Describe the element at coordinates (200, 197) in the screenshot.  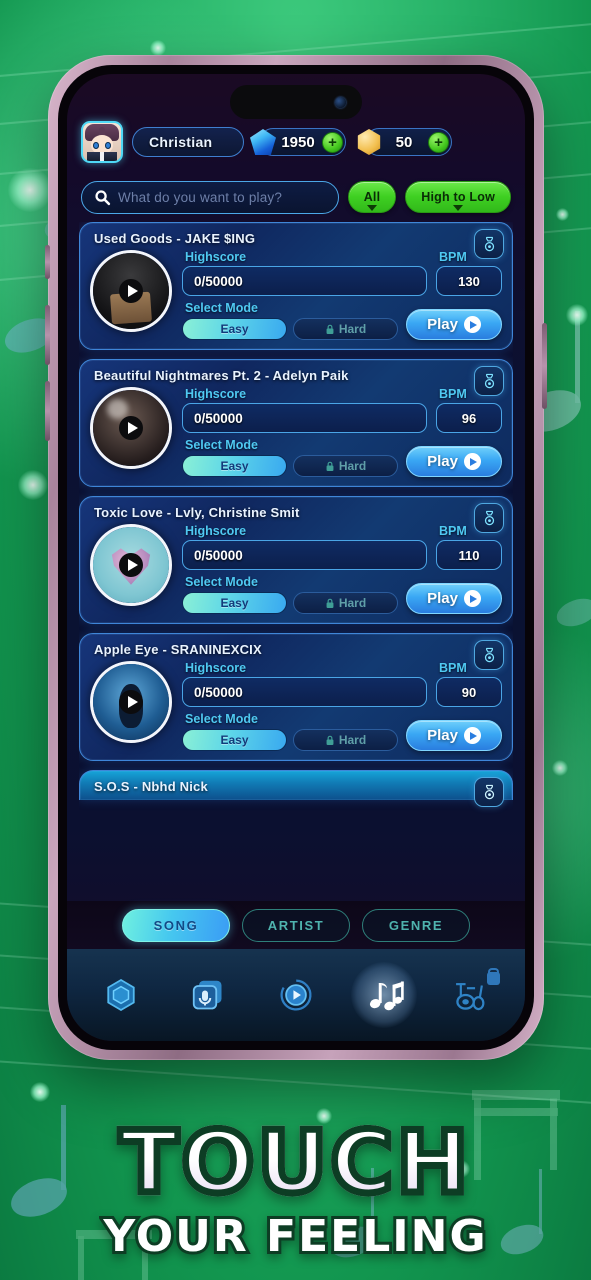
I see `search-placeholder: What do you want to play?` at that location.